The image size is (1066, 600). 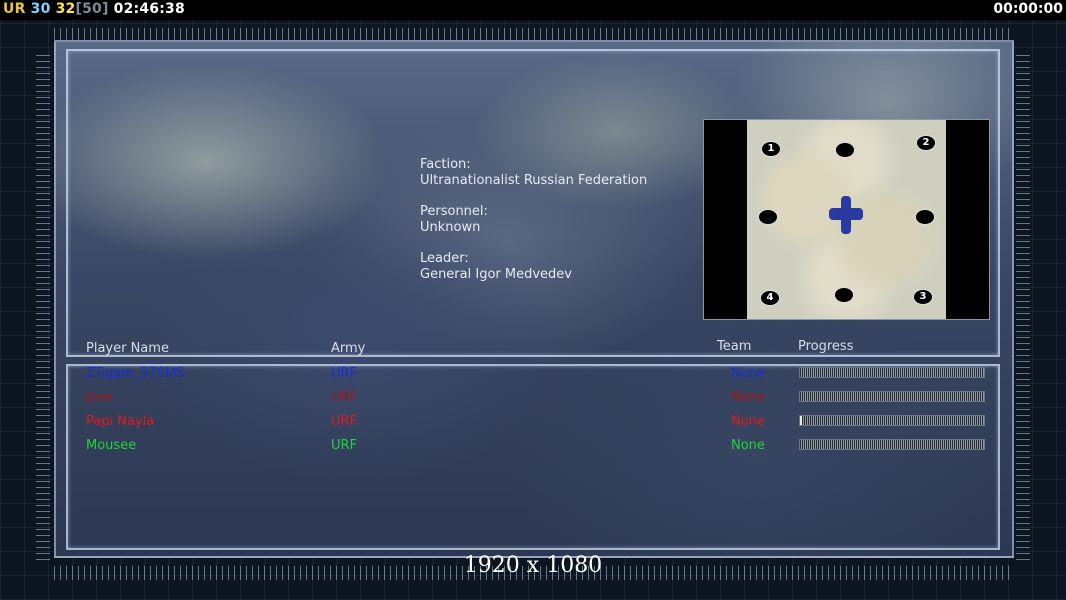 I want to click on player-name: ZTuppo_57SMS, so click(x=135, y=373).